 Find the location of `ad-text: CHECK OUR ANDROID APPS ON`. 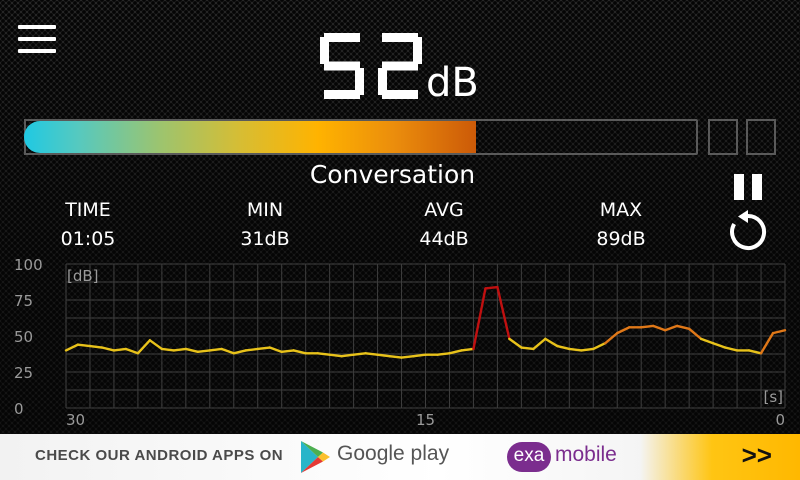

ad-text: CHECK OUR ANDROID APPS ON is located at coordinates (159, 455).